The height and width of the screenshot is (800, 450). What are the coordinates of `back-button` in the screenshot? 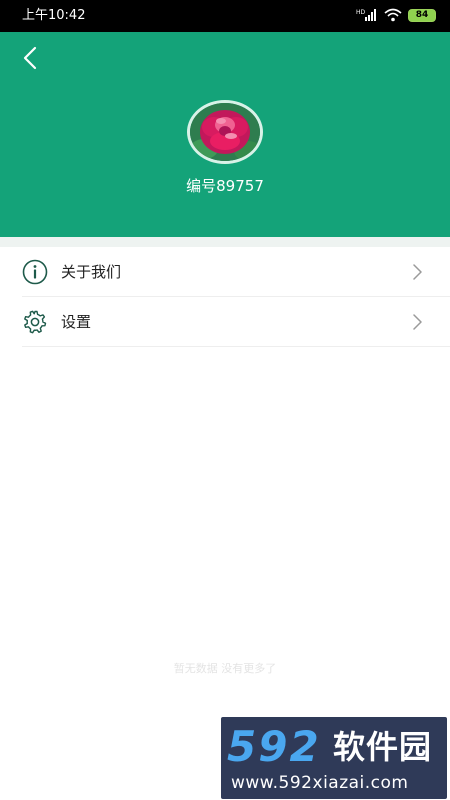 It's located at (30, 58).